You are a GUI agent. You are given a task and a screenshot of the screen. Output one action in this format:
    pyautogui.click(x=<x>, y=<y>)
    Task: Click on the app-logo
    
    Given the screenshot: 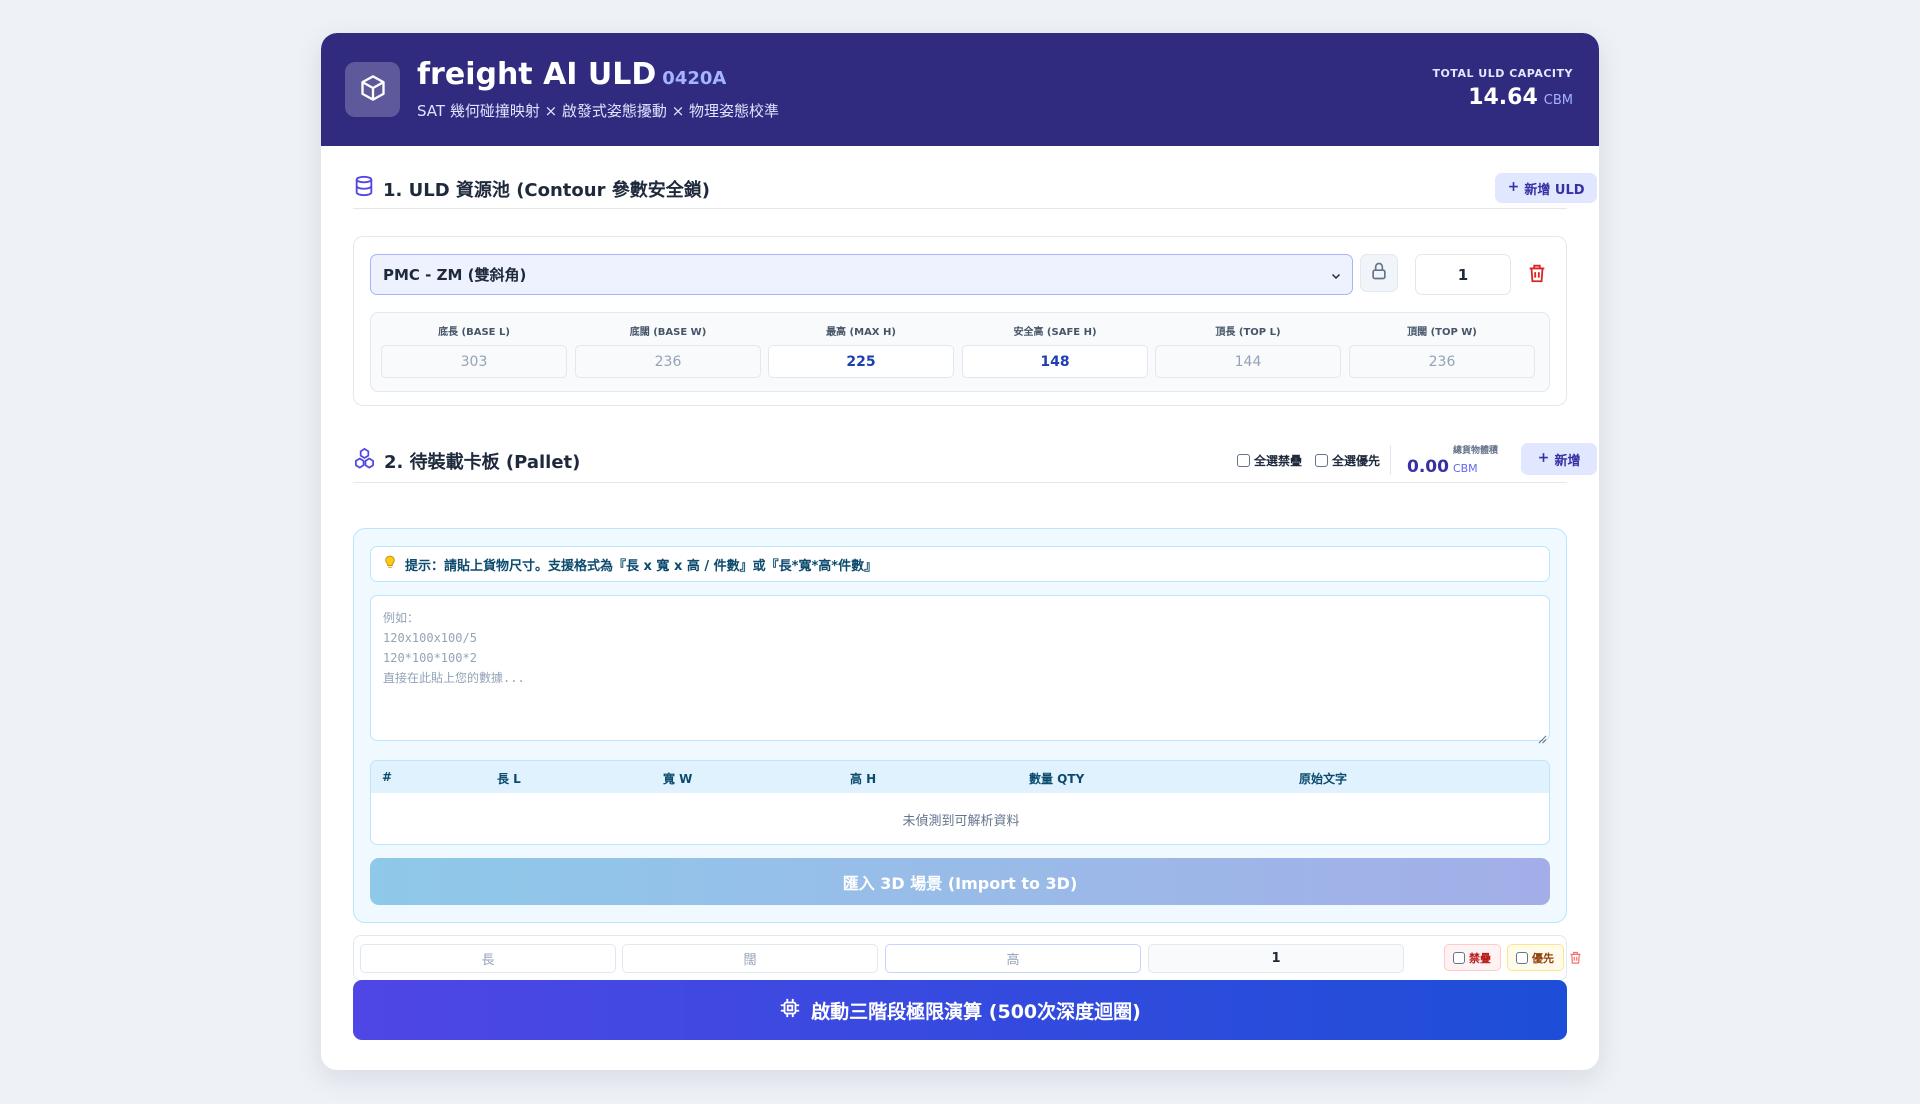 What is the action you would take?
    pyautogui.click(x=372, y=89)
    